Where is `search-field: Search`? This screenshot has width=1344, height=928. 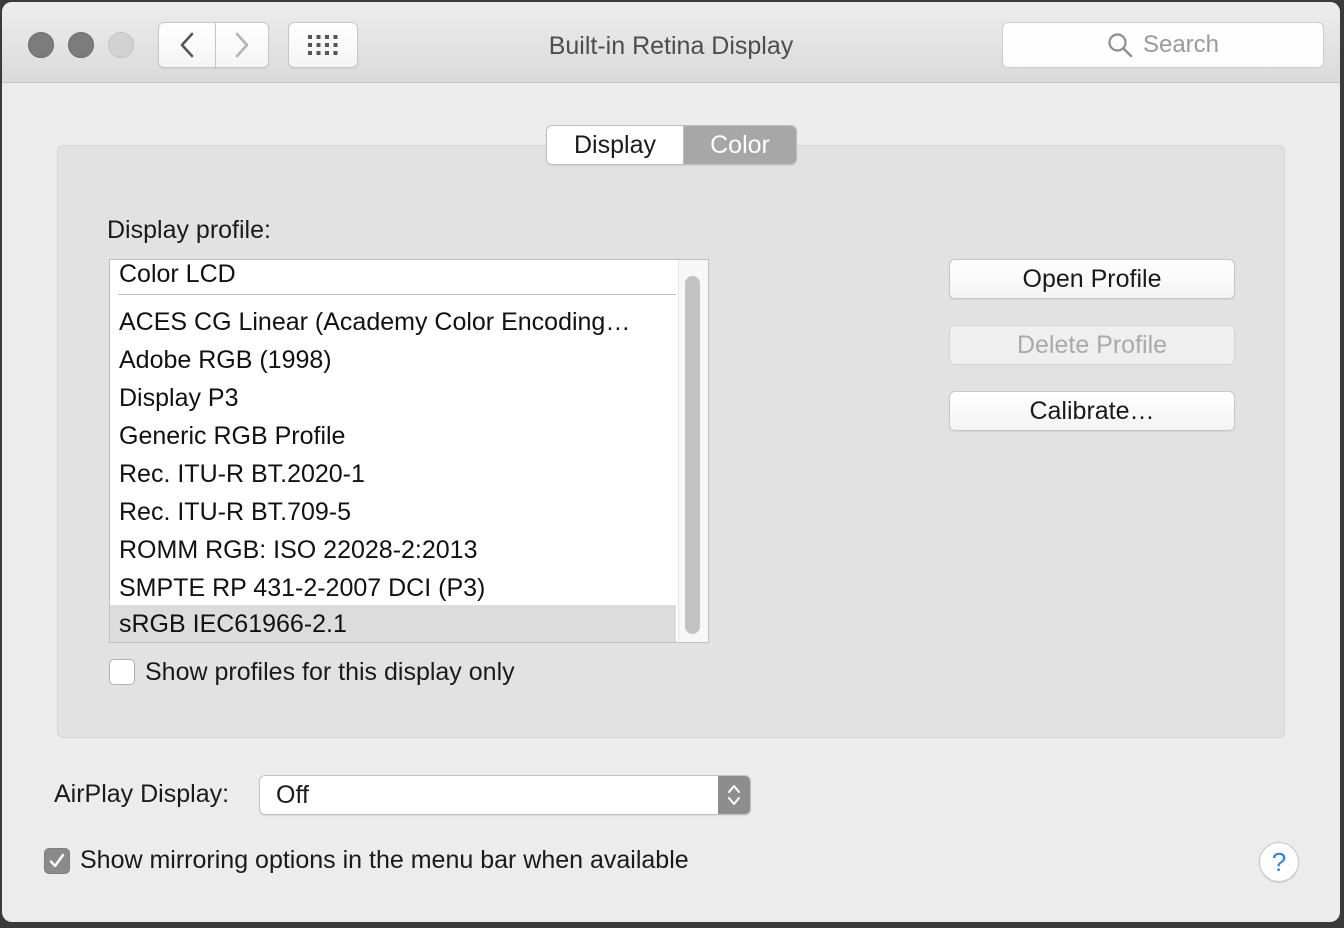 search-field: Search is located at coordinates (1163, 45).